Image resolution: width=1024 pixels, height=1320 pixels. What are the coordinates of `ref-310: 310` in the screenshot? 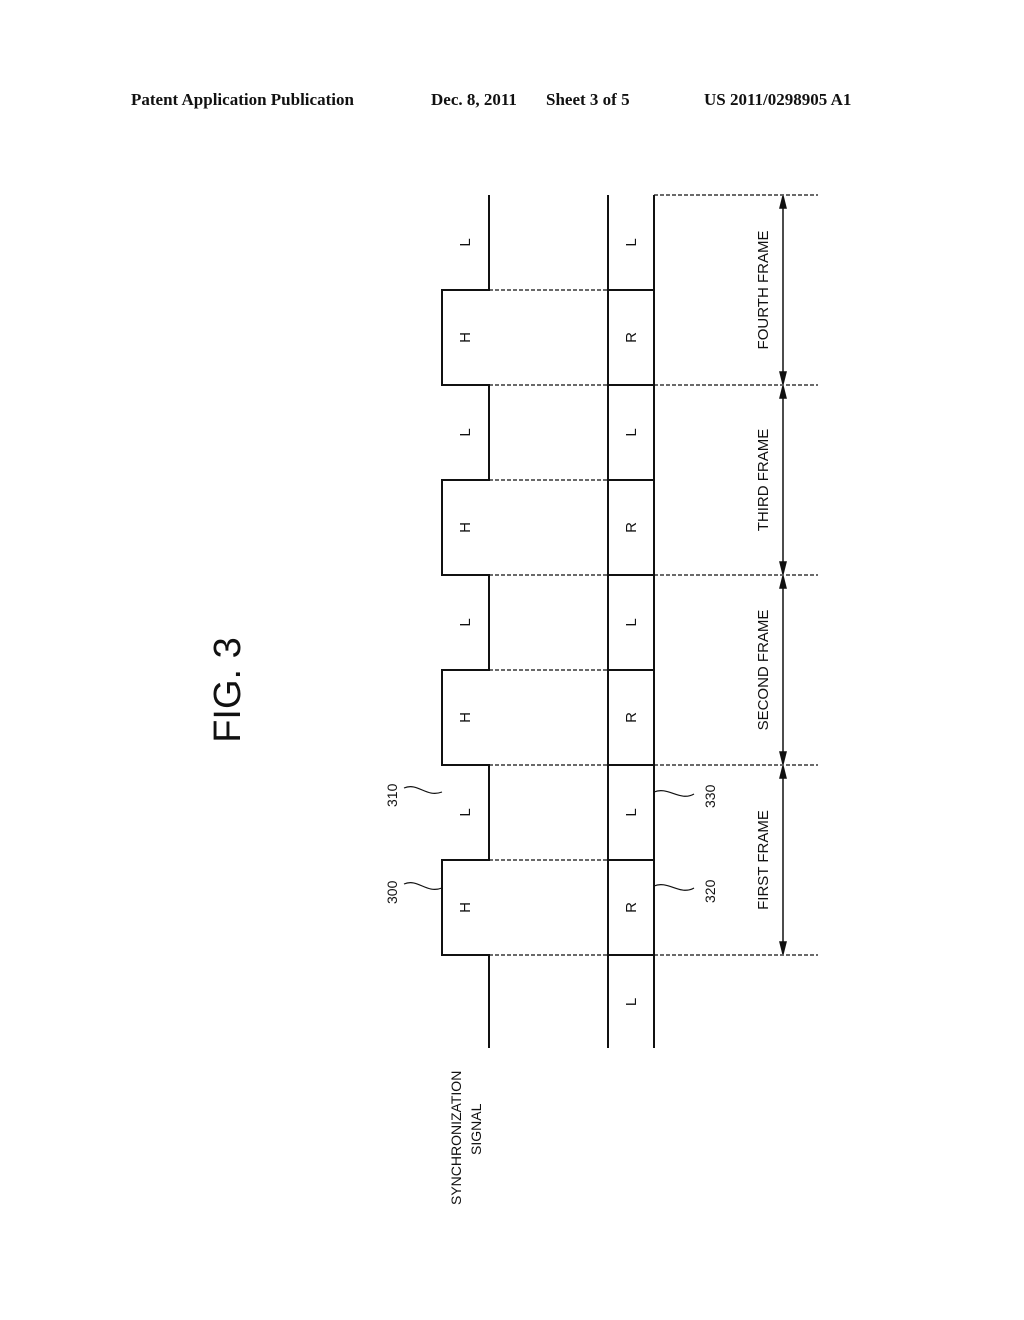 It's located at (392, 795).